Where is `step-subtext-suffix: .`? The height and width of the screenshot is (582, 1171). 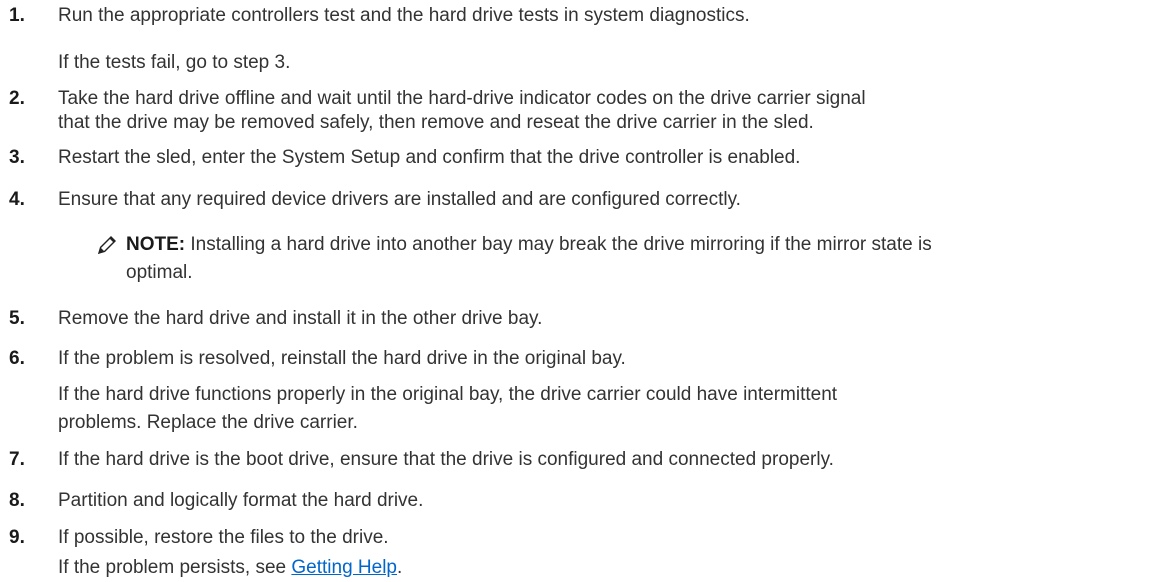 step-subtext-suffix: . is located at coordinates (400, 567).